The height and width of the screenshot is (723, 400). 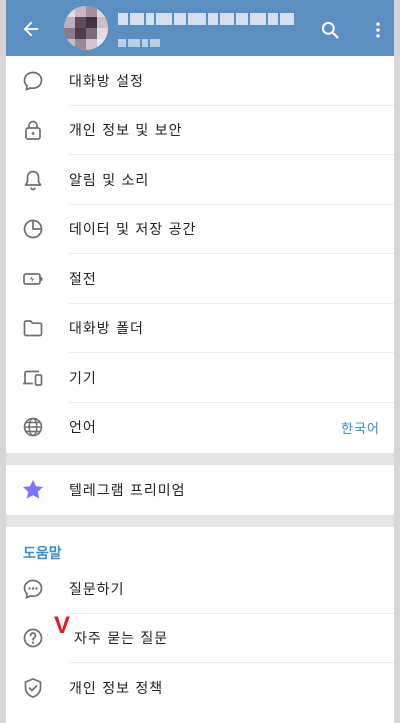 I want to click on chat-bubble-icon, so click(x=33, y=81).